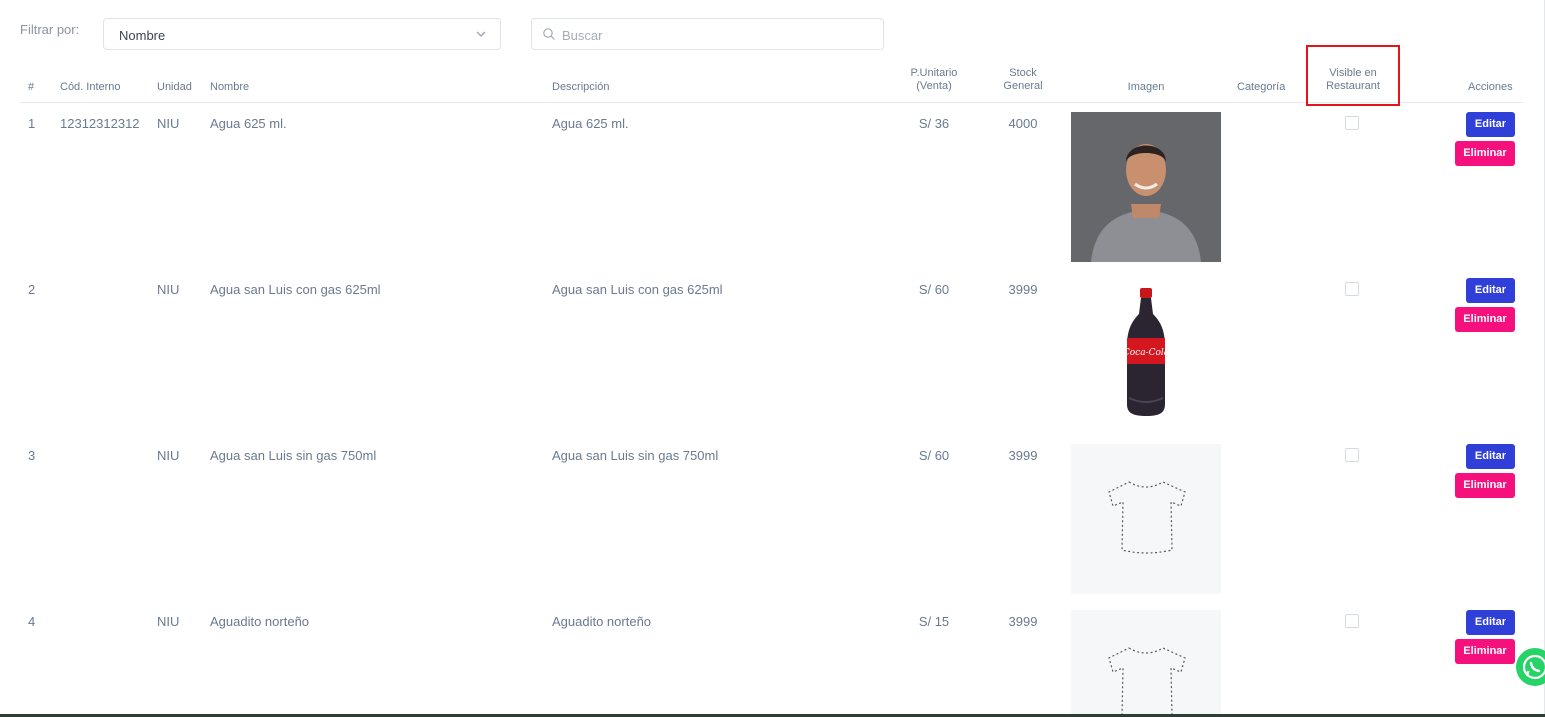 The height and width of the screenshot is (717, 1545). I want to click on header-divider, so click(771, 102).